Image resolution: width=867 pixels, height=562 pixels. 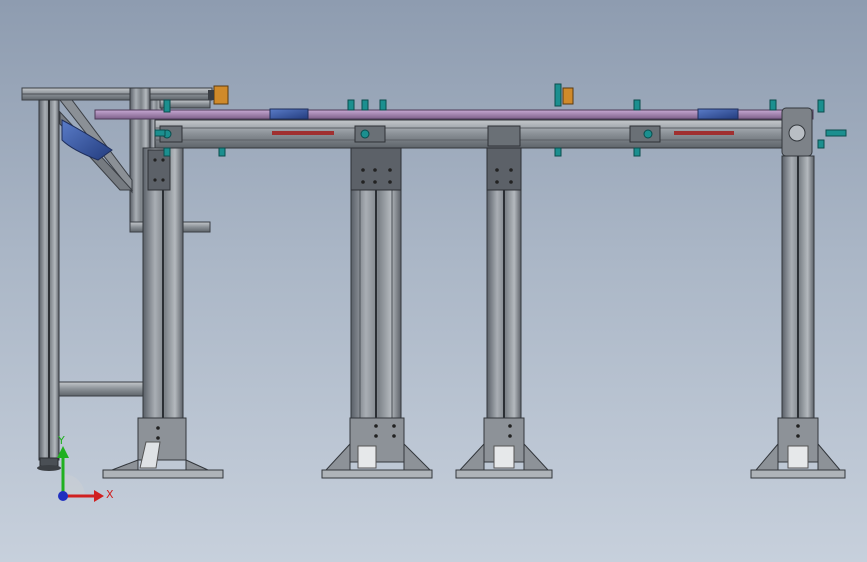 What do you see at coordinates (80, 471) in the screenshot?
I see `axis-triad: Y X` at bounding box center [80, 471].